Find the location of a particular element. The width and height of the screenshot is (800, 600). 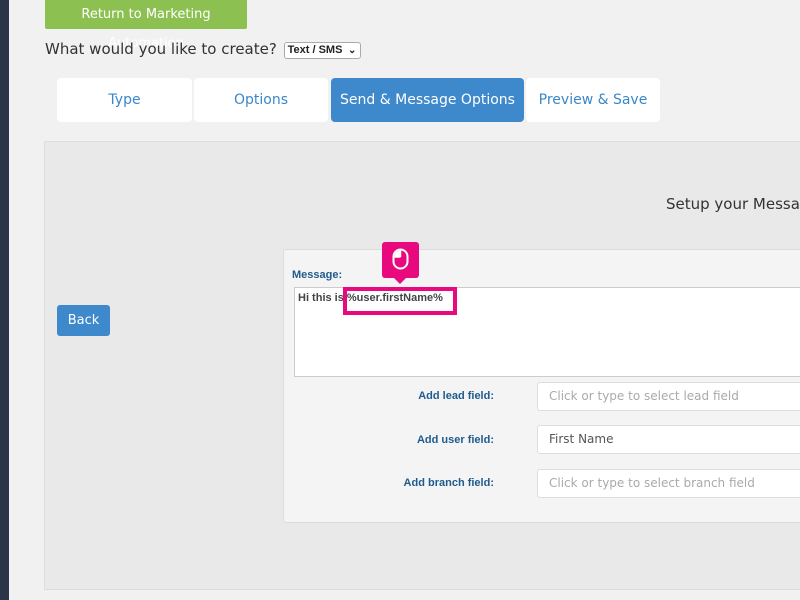

return-to-marketing-automation-button: Return to Marketing Automation is located at coordinates (146, 25).